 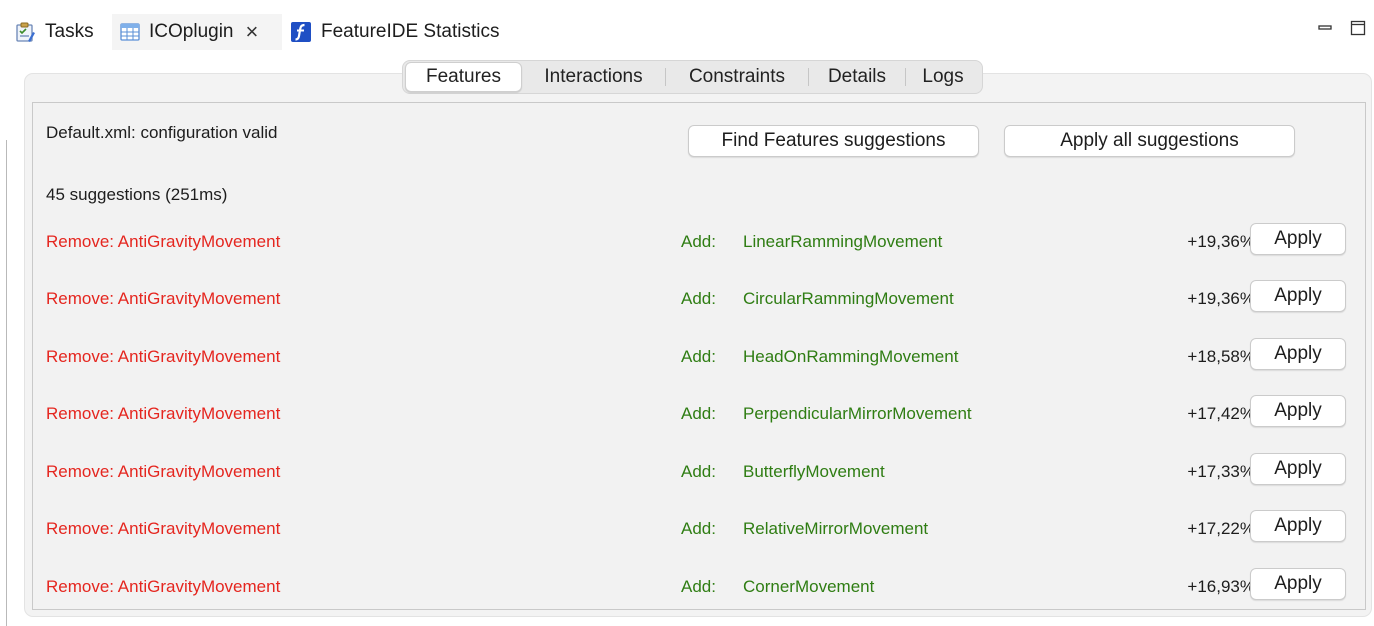 I want to click on add-feature: ButterflyMovement, so click(x=814, y=471).